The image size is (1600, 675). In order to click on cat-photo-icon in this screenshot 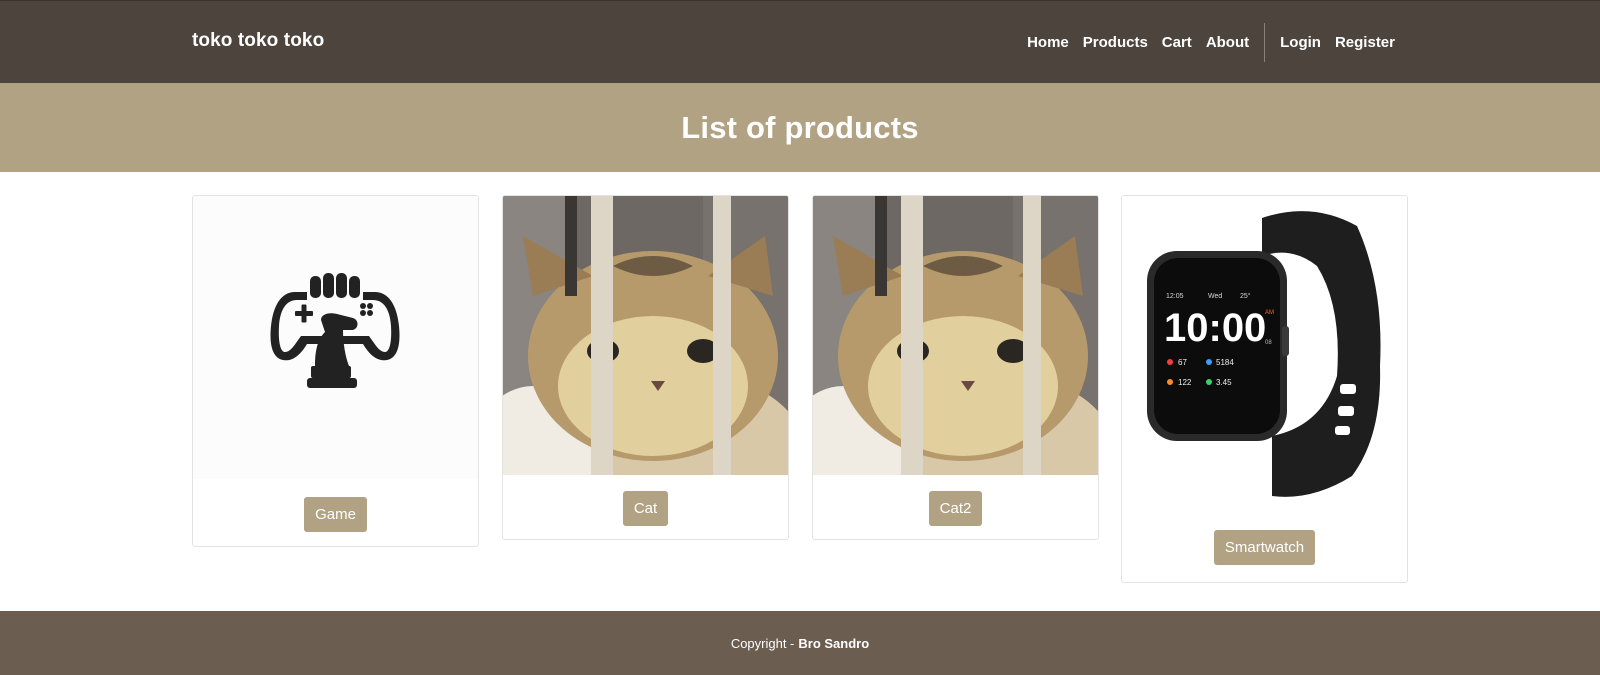, I will do `click(645, 335)`.